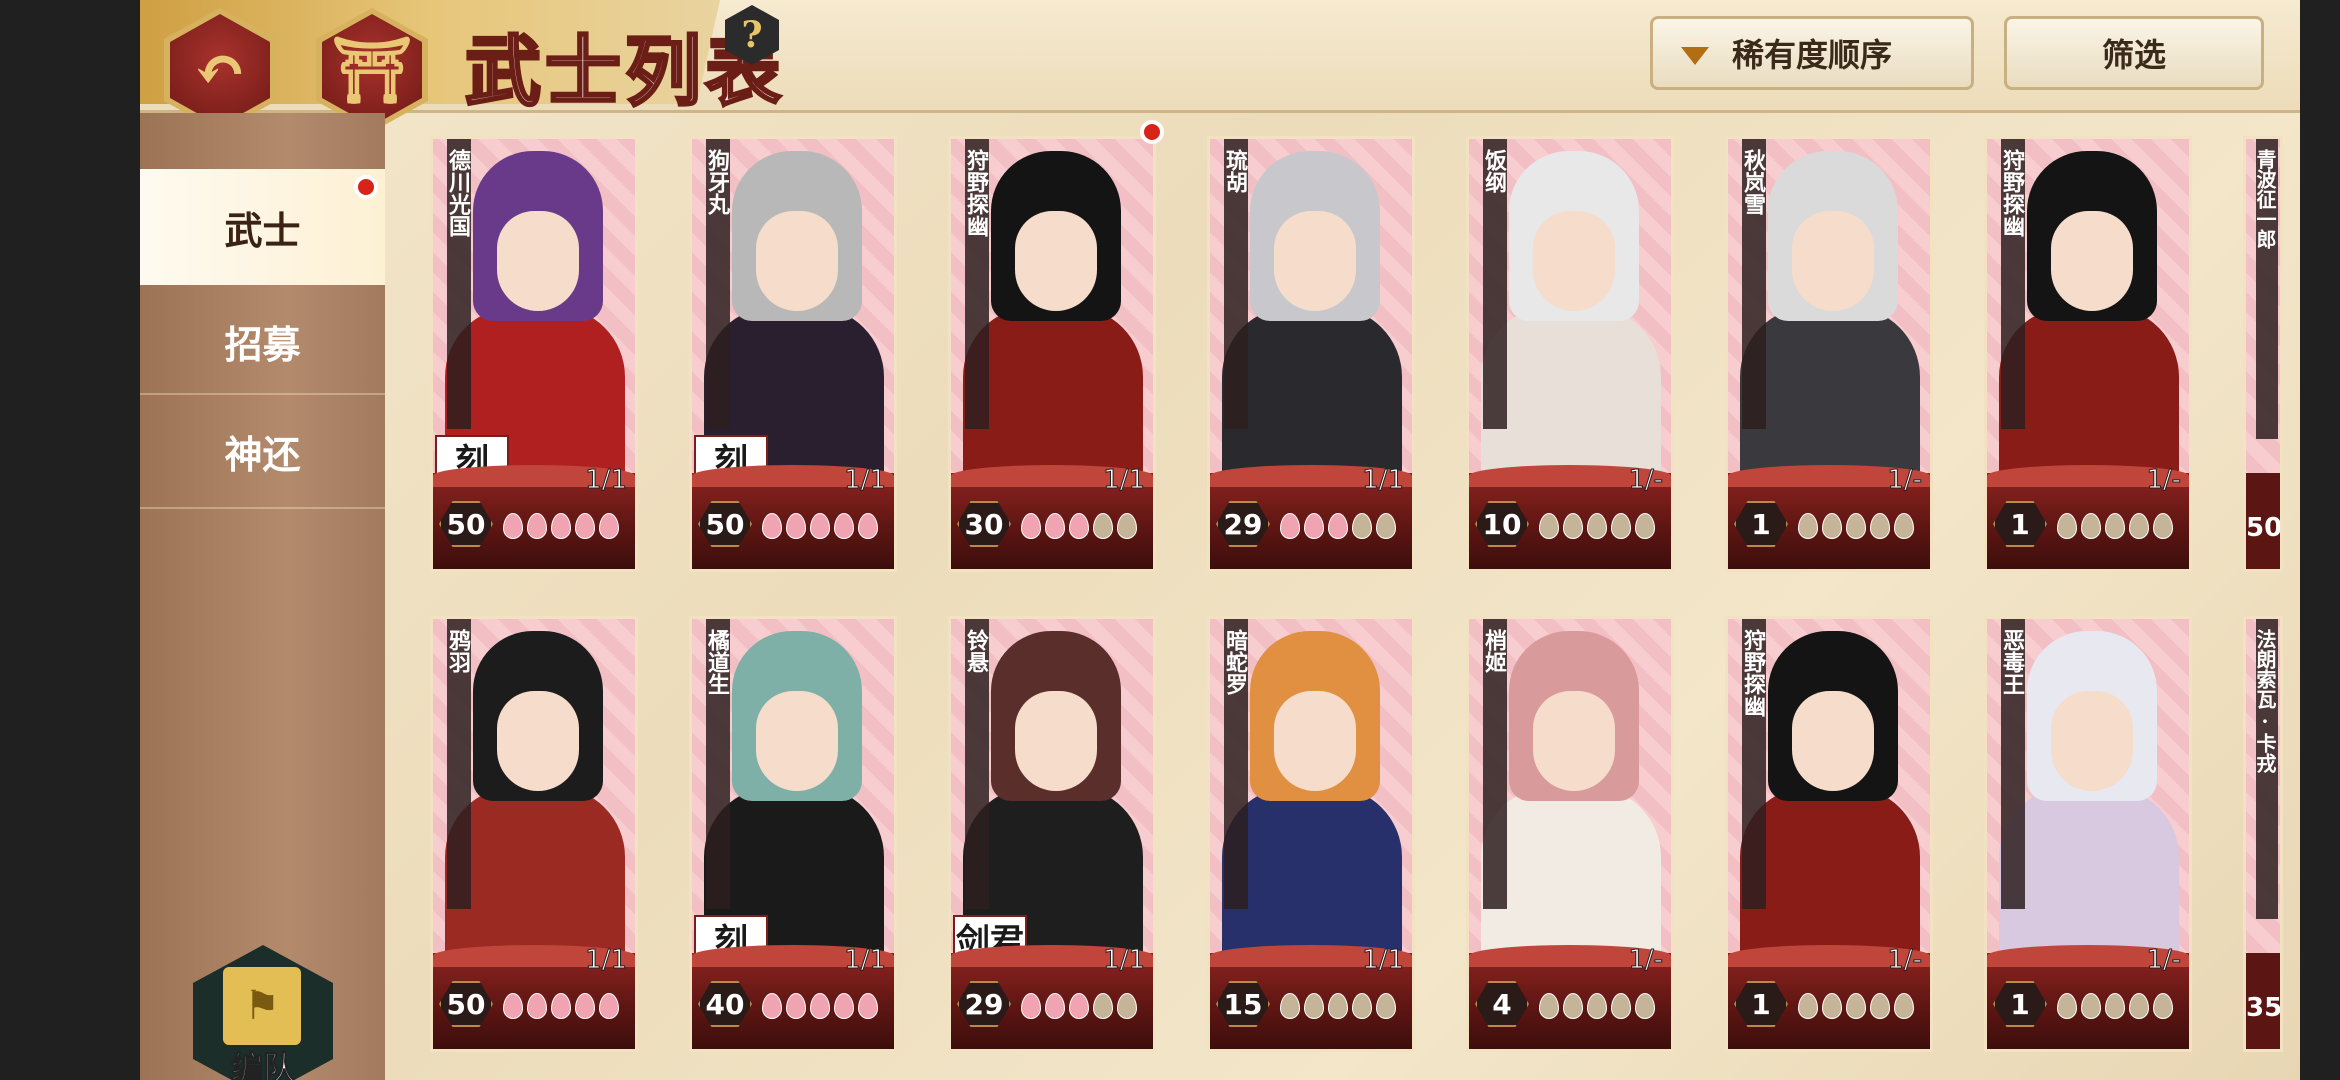 This screenshot has width=2340, height=1080. I want to click on notification-dot, so click(366, 187).